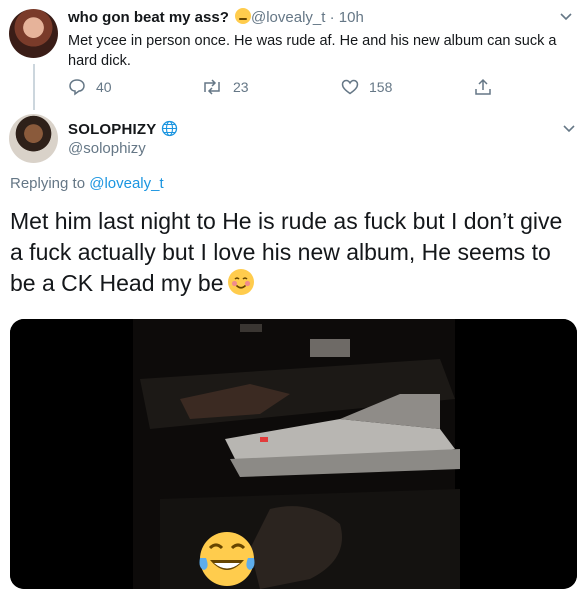  Describe the element at coordinates (90, 87) in the screenshot. I see `reply-action: 40` at that location.